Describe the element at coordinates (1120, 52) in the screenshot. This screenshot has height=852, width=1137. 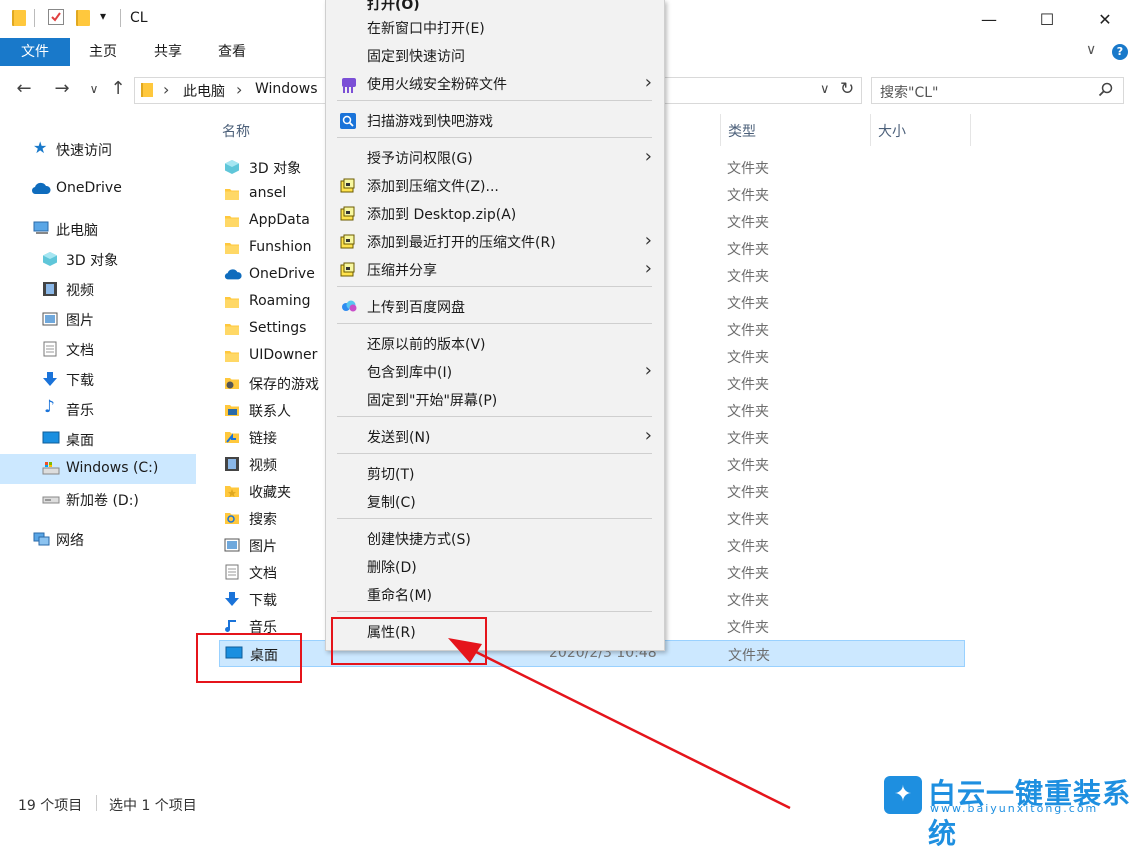
I see `help-icon: ?` at that location.